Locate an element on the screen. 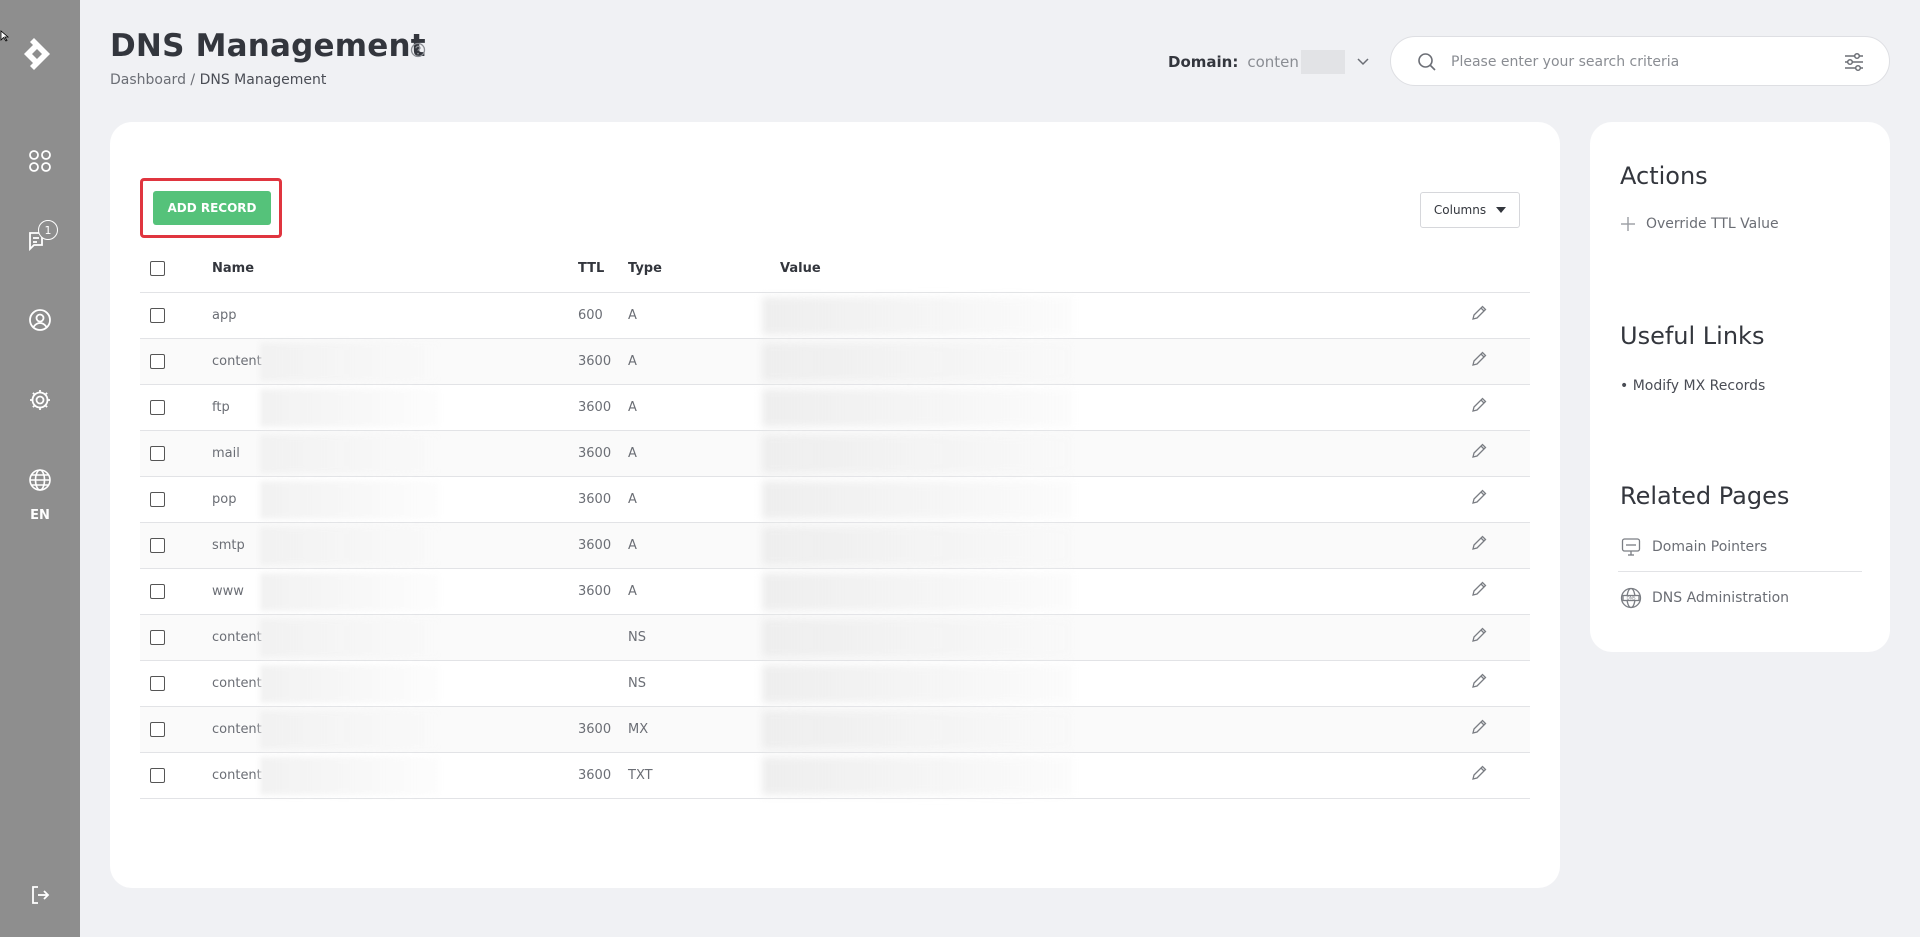  globe-icon is located at coordinates (40, 480).